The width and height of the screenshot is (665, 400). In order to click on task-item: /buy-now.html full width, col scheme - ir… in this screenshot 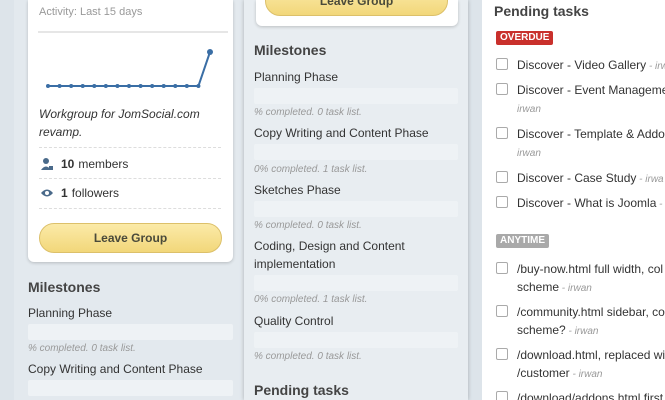, I will do `click(579, 279)`.